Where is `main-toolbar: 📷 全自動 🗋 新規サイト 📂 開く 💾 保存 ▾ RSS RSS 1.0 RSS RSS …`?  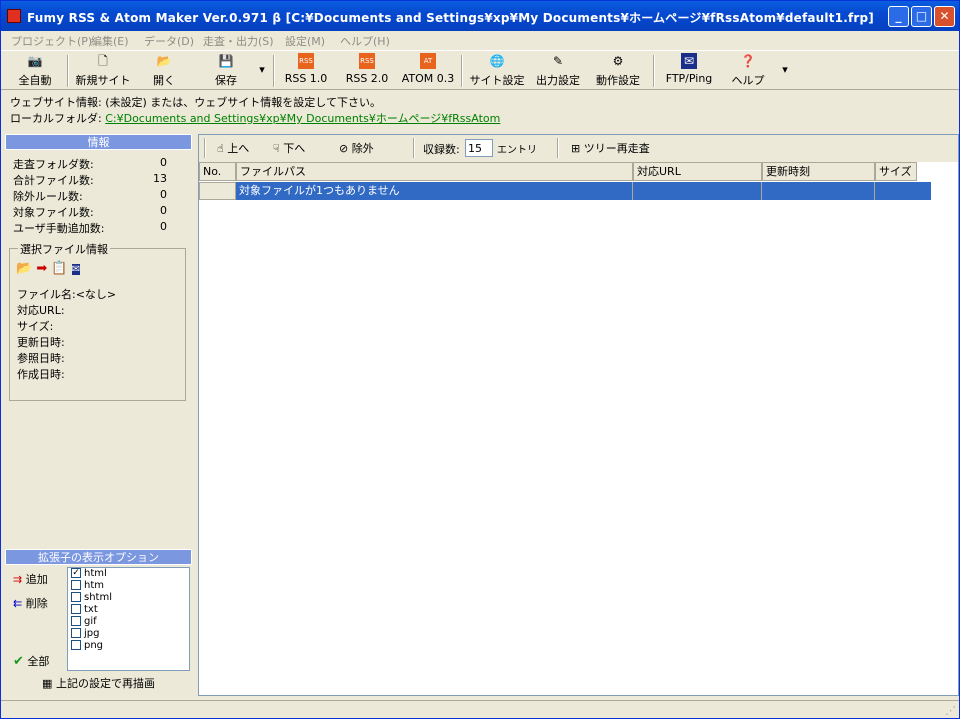
main-toolbar: 📷 全自動 🗋 新規サイト 📂 開く 💾 保存 ▾ RSS RSS 1.0 RSS RSS … is located at coordinates (480, 70).